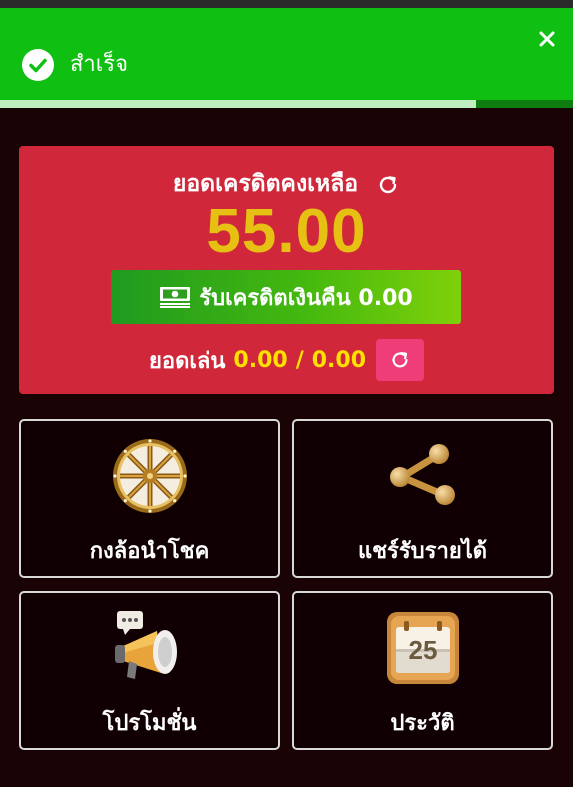  I want to click on fortune-wheel-icon, so click(150, 476).